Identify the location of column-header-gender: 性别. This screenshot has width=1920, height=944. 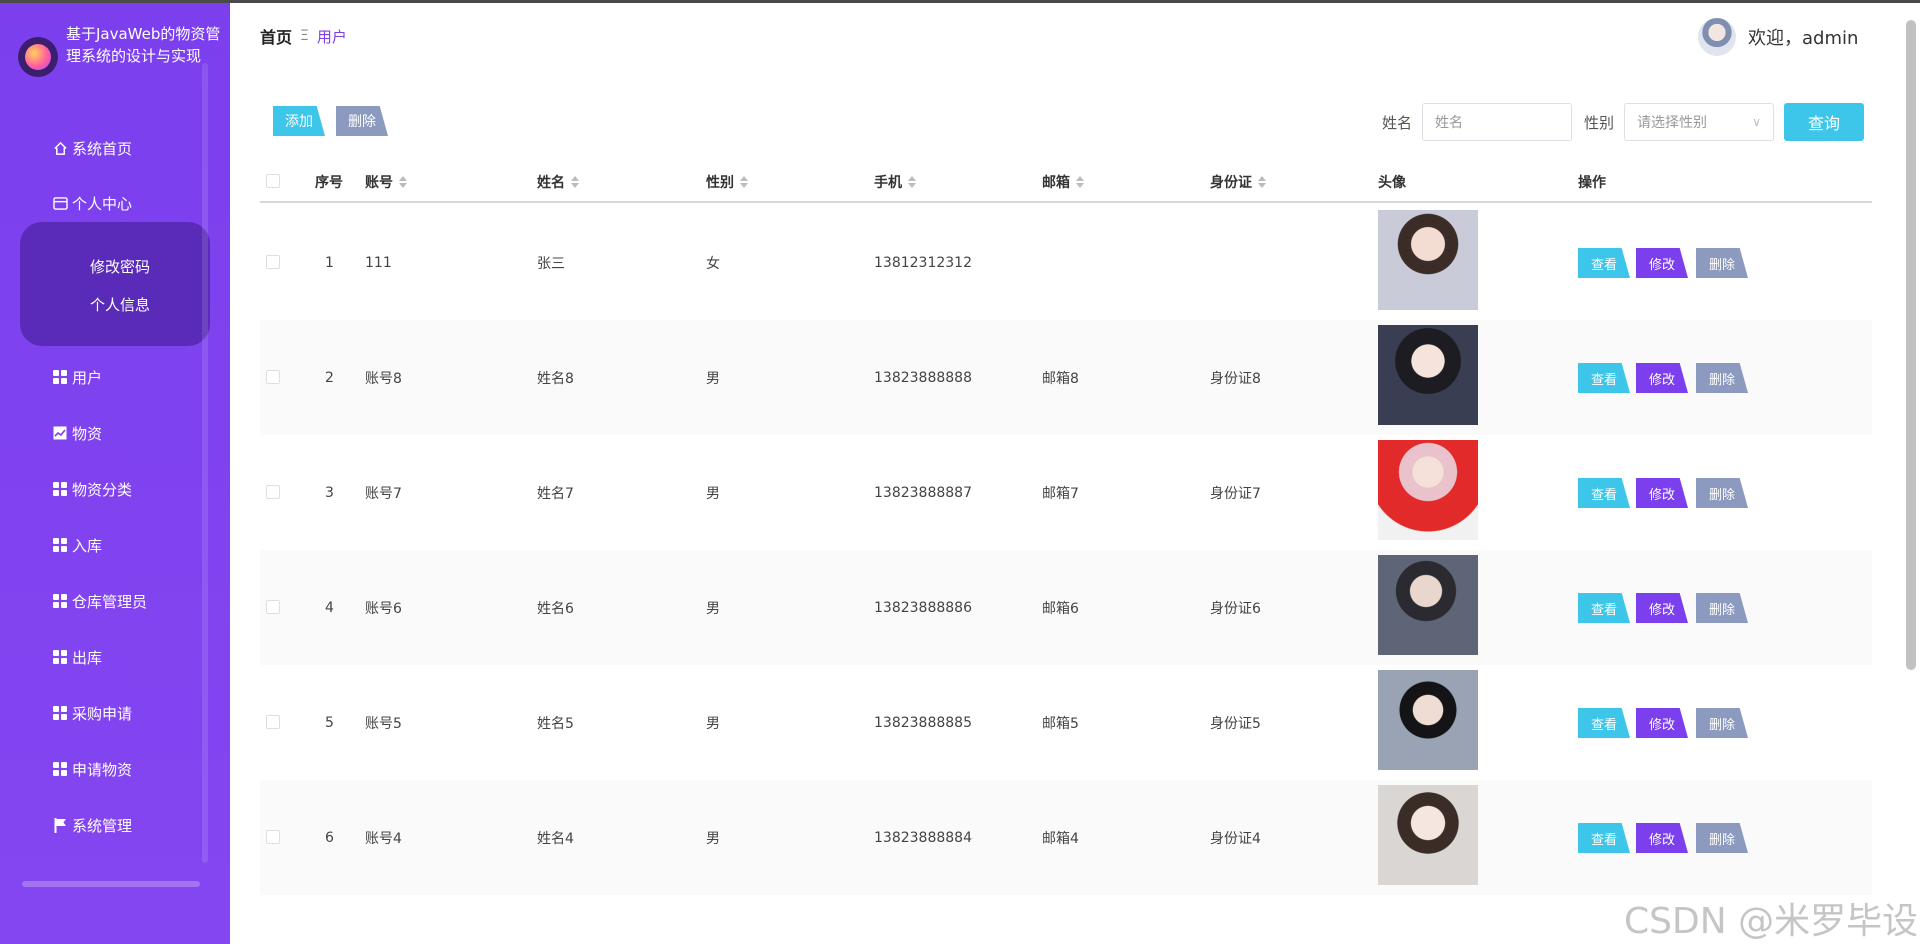
(727, 181).